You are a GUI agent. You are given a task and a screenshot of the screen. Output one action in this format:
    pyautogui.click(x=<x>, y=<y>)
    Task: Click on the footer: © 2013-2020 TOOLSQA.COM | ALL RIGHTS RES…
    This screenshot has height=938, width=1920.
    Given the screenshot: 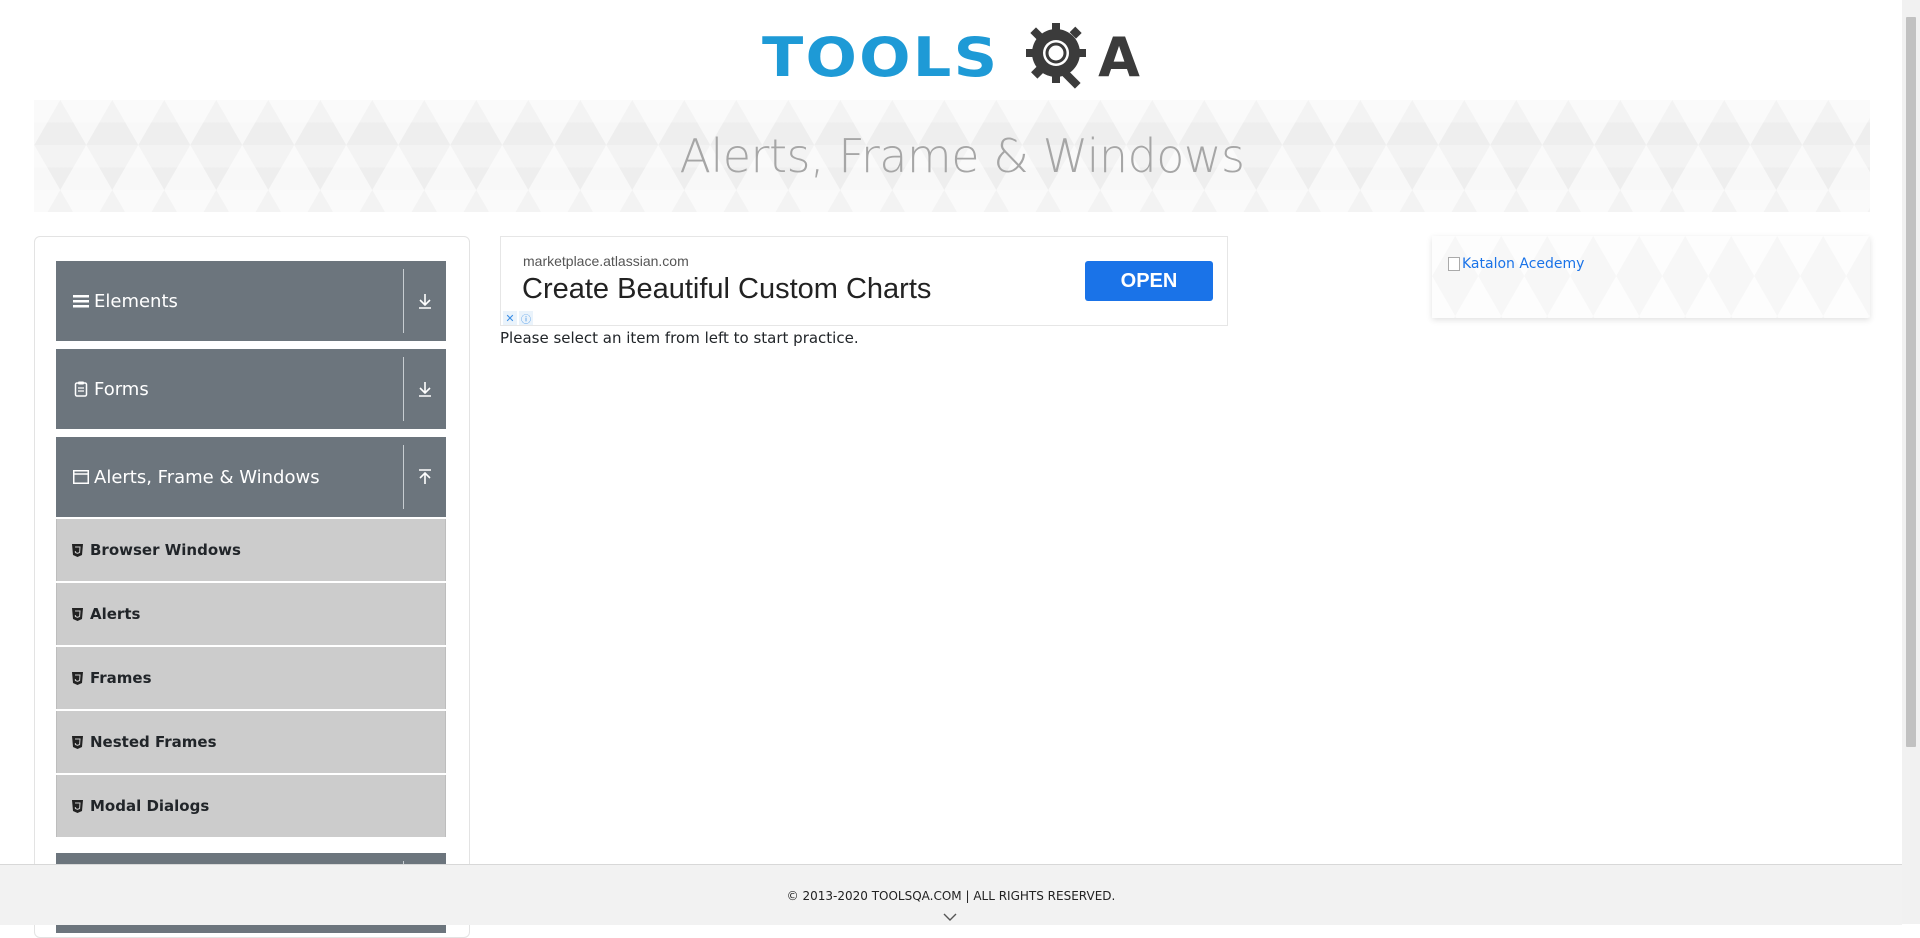 What is the action you would take?
    pyautogui.click(x=951, y=894)
    